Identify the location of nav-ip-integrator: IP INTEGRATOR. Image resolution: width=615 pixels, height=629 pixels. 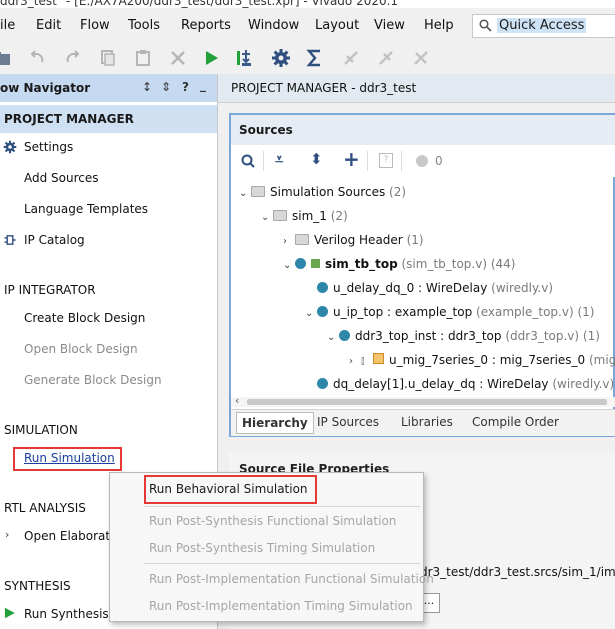
(50, 290).